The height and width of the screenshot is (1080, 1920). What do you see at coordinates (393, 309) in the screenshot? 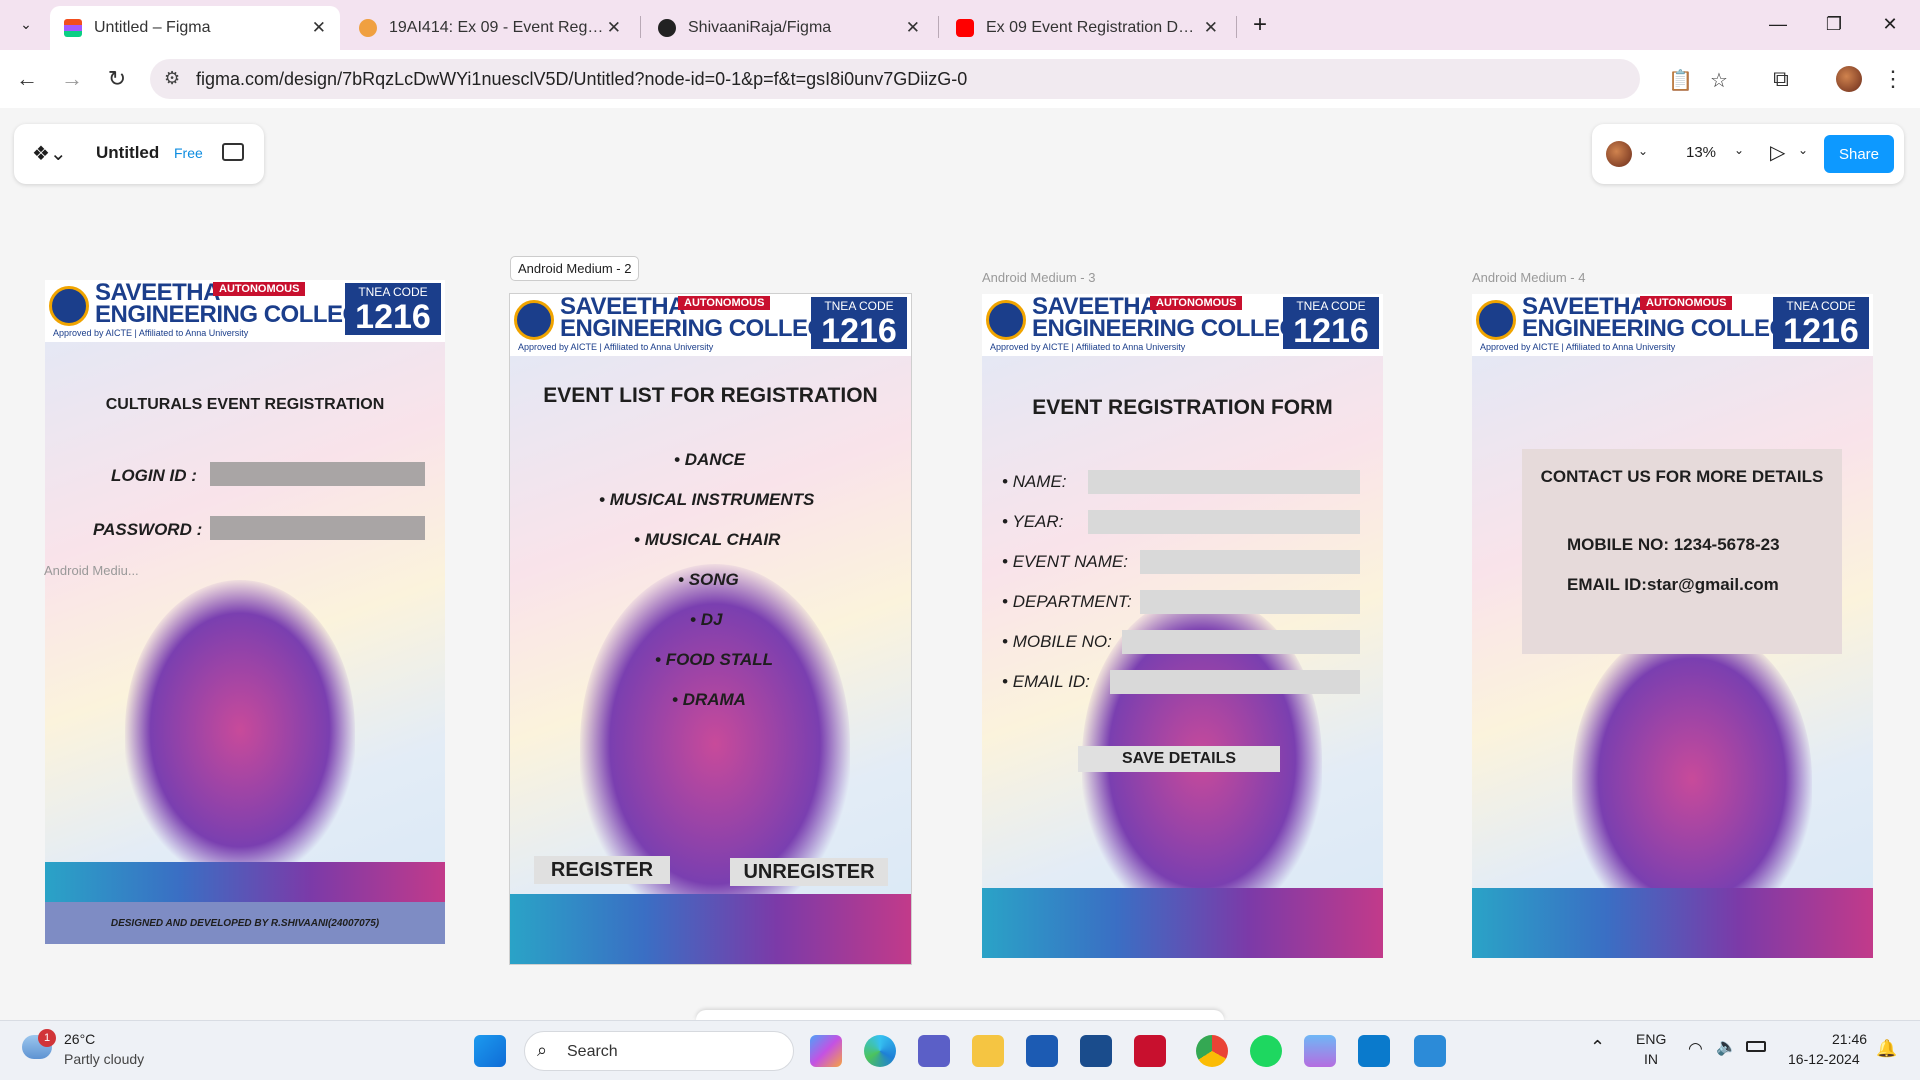
I see `tnea-code-box: TNEA CODE 1216` at bounding box center [393, 309].